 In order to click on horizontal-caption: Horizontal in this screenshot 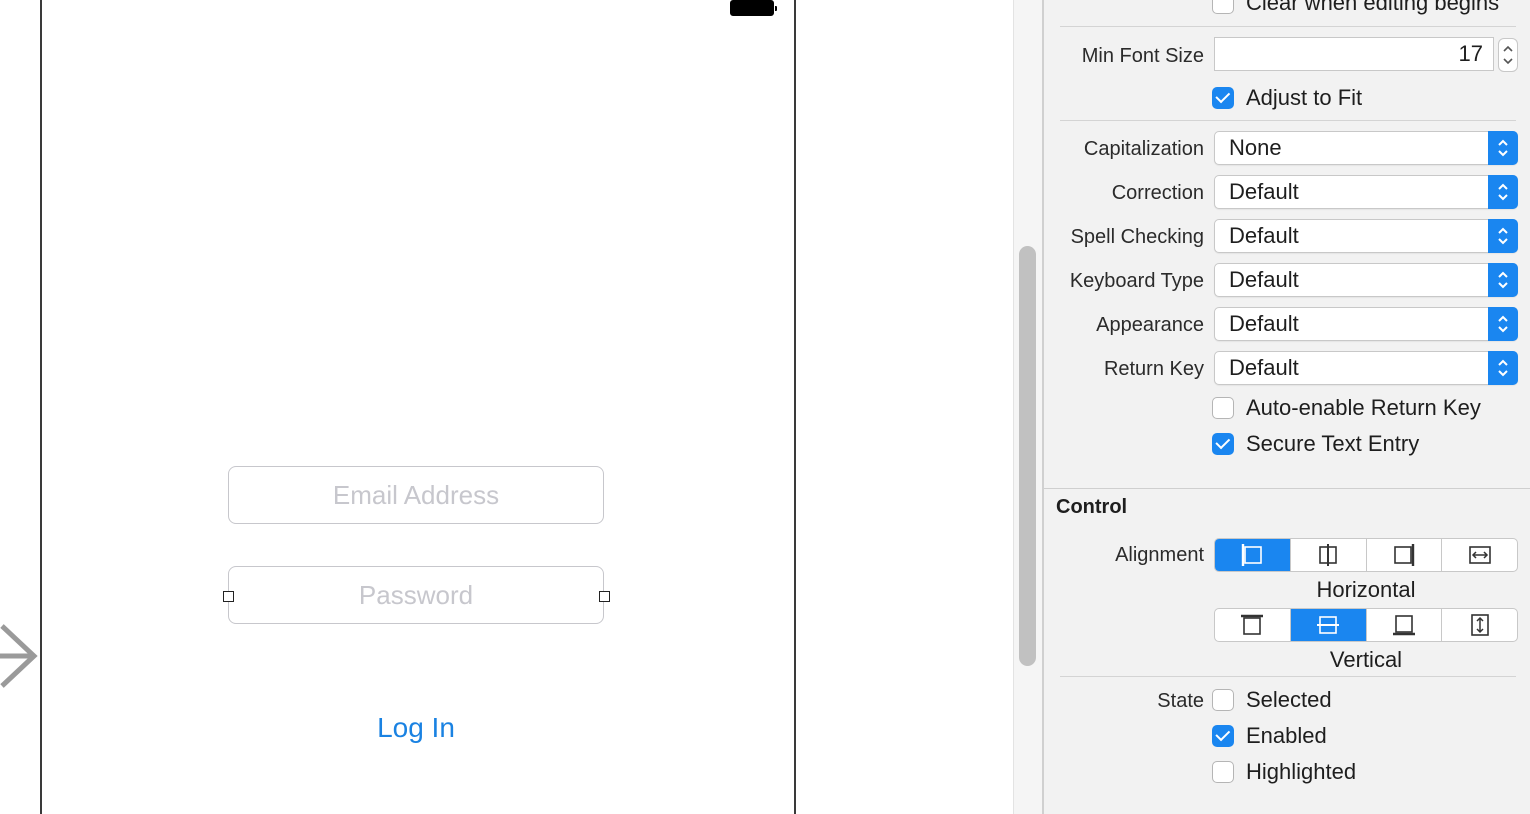, I will do `click(1366, 589)`.